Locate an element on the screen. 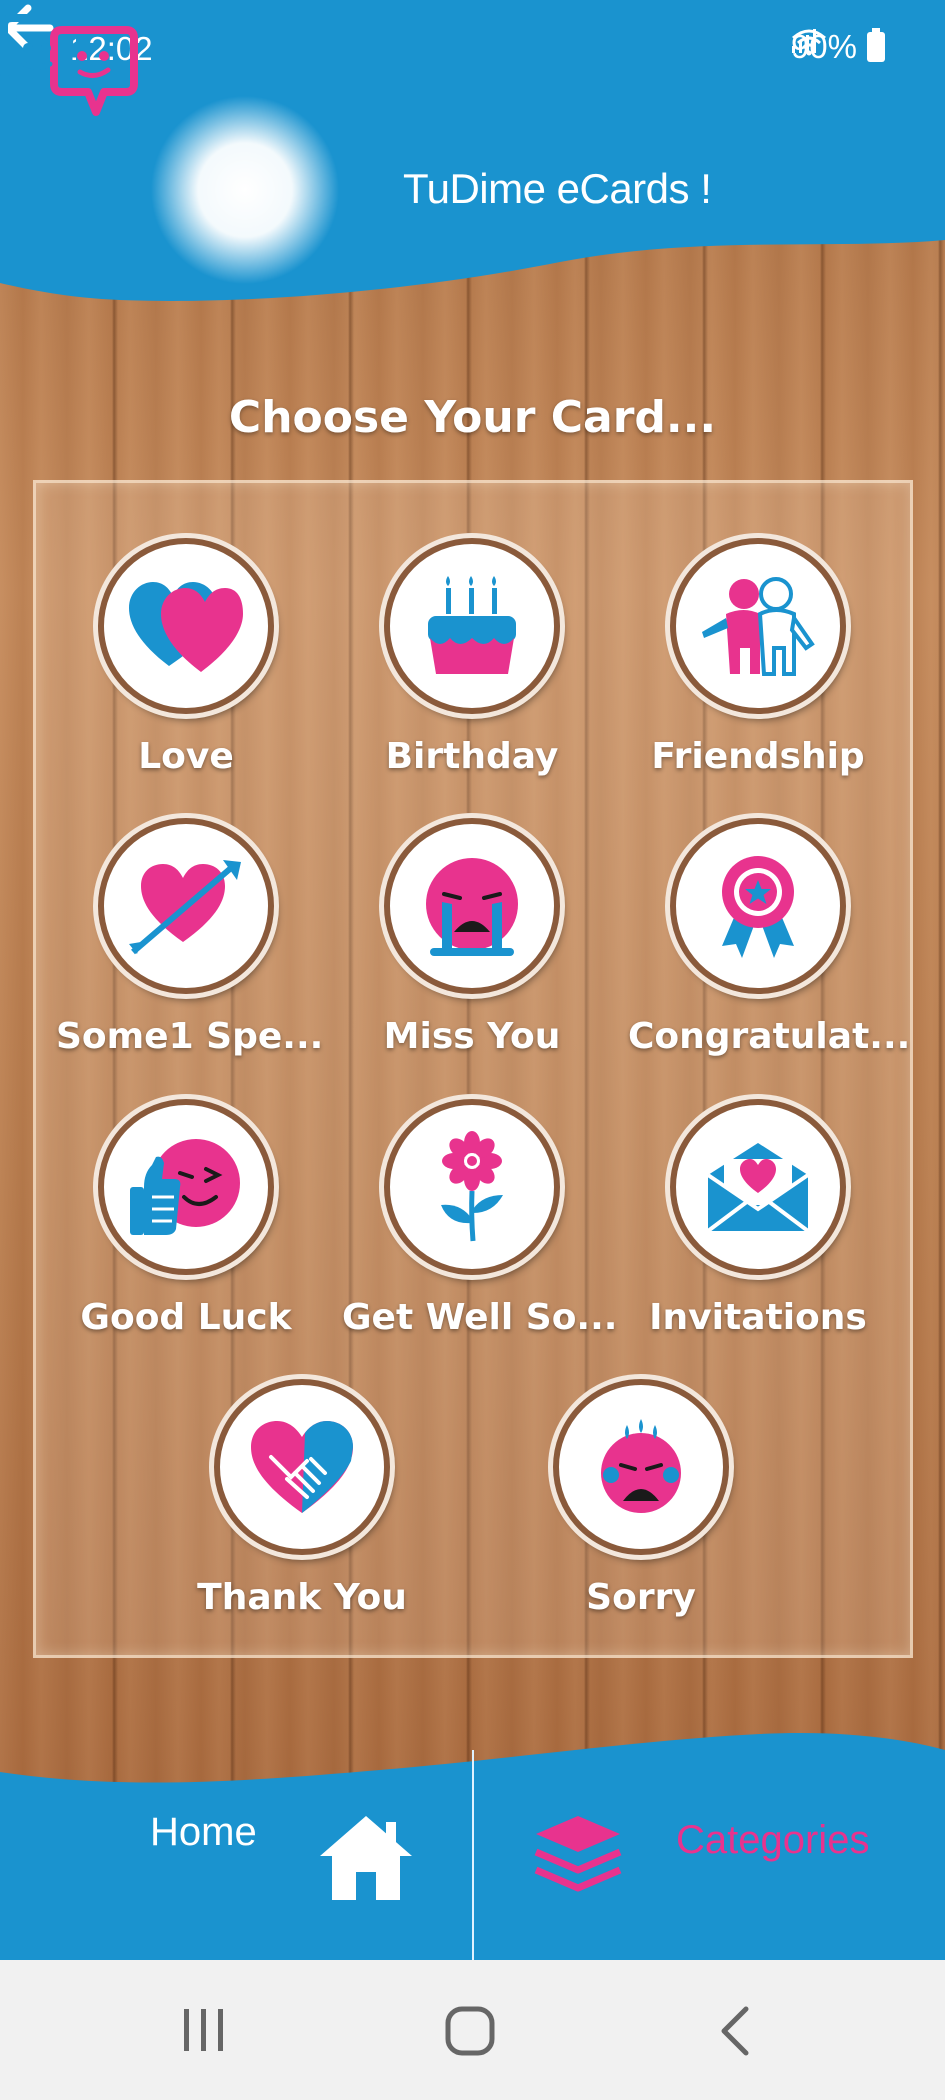 The width and height of the screenshot is (945, 2100). crying-face-icon is located at coordinates (472, 907).